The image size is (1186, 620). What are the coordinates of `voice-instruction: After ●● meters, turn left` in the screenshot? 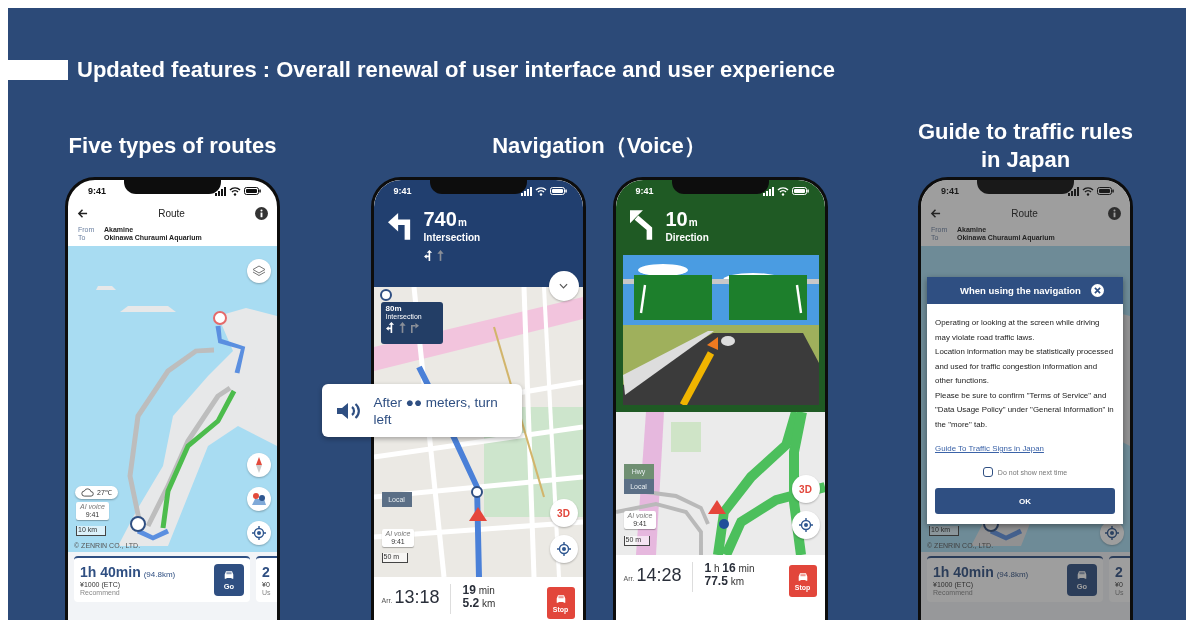 It's located at (436, 410).